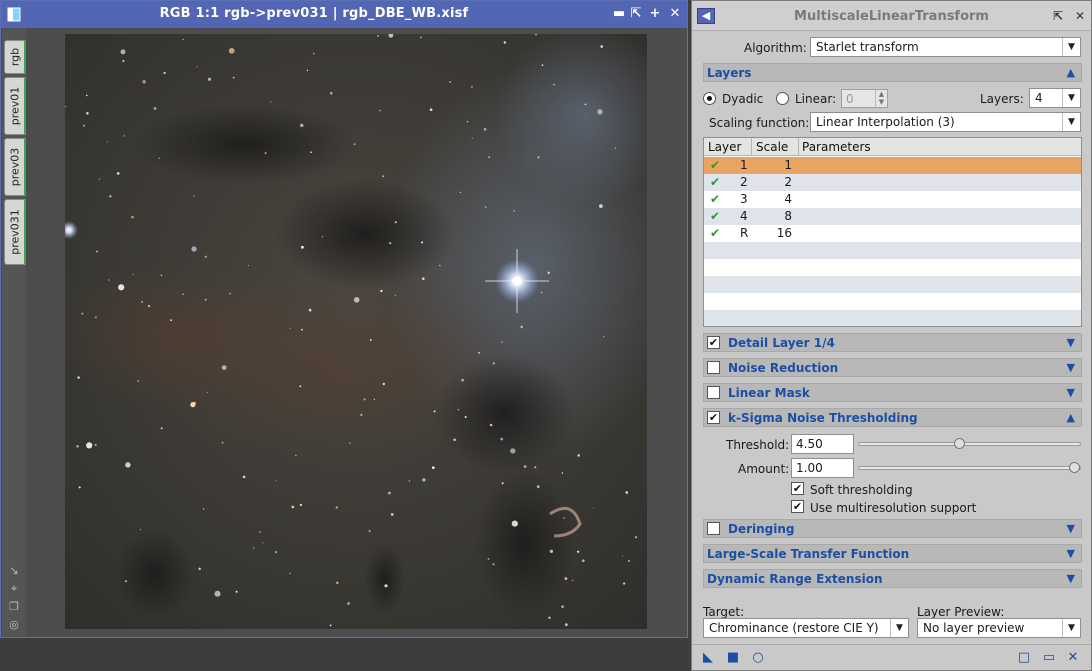 The image size is (1092, 671). Describe the element at coordinates (15, 232) in the screenshot. I see `tab-prev031: prev031` at that location.